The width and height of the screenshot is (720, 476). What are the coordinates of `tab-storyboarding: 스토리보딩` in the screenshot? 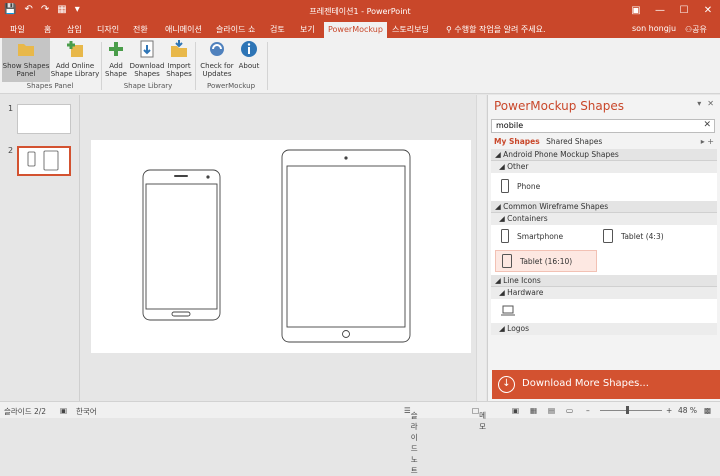 It's located at (410, 29).